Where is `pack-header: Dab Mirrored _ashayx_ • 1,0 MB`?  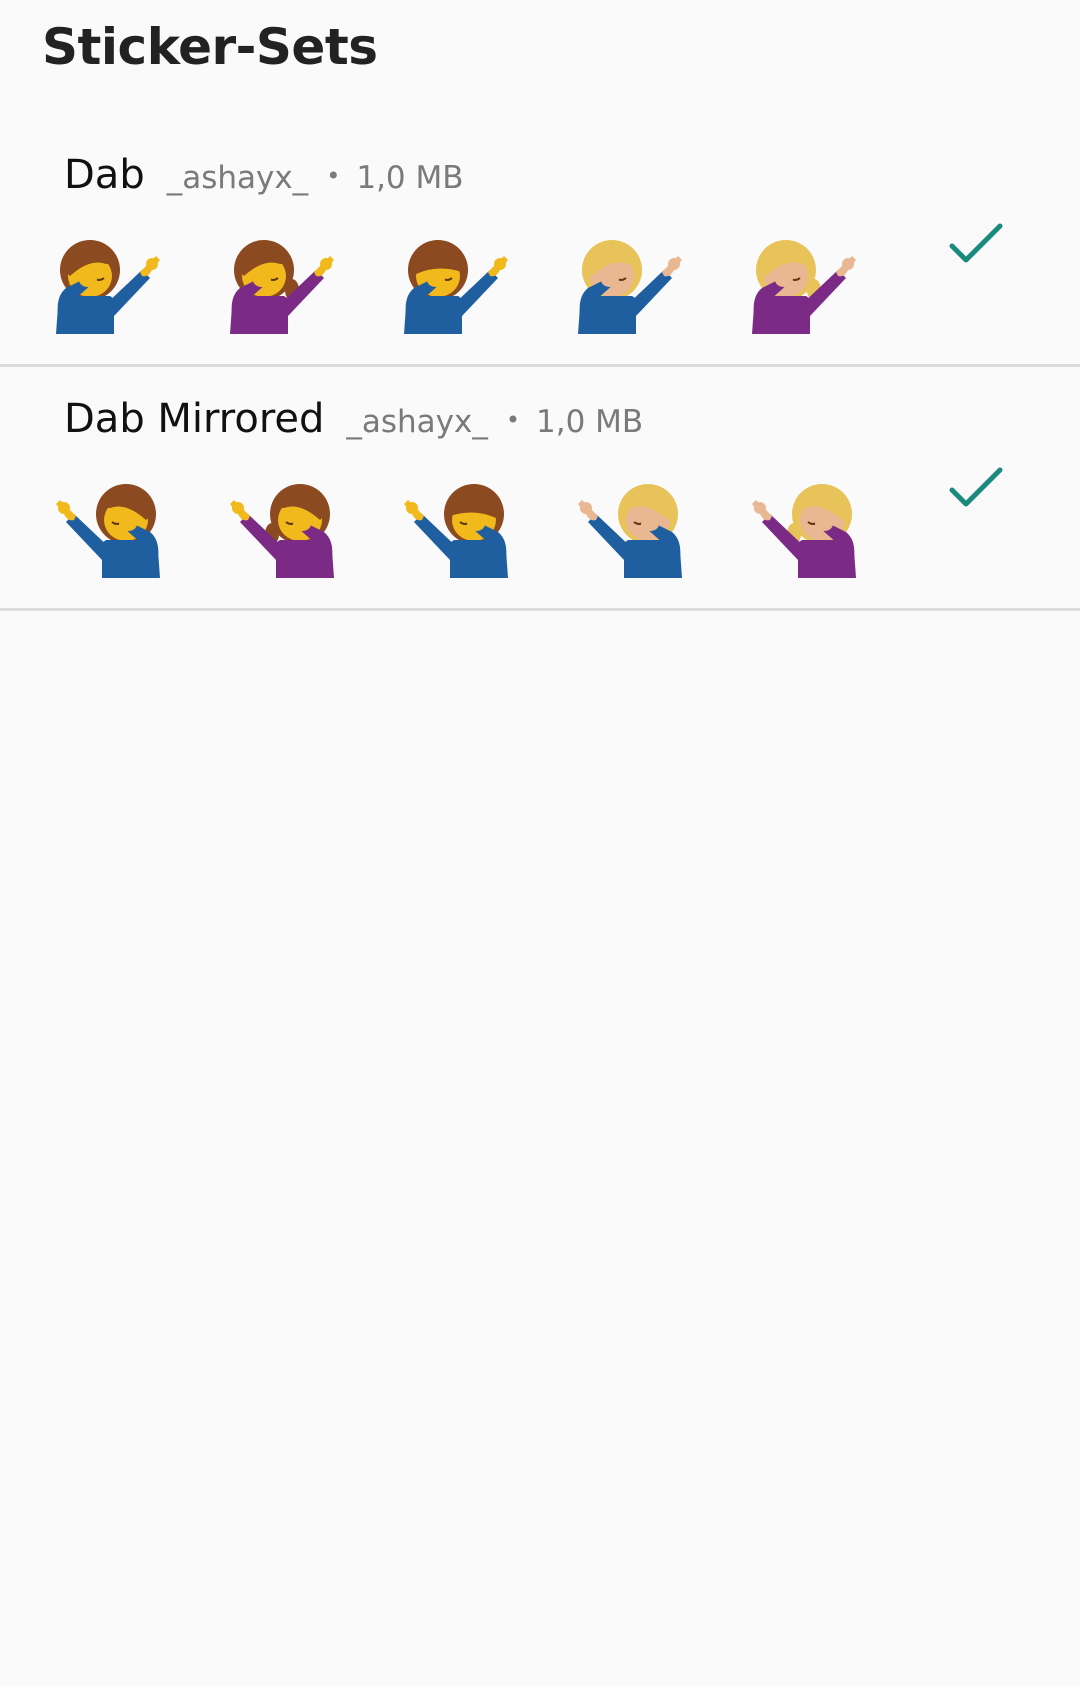
pack-header: Dab Mirrored _ashayx_ • 1,0 MB is located at coordinates (353, 419).